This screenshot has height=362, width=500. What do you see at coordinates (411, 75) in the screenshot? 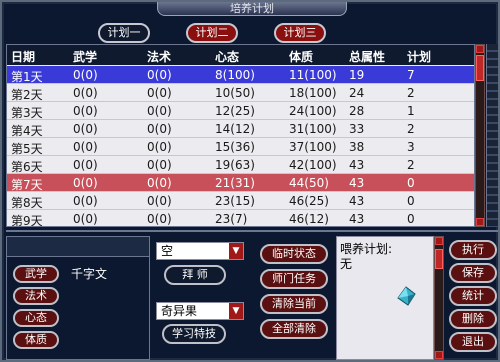
I see `row-plan: 7` at bounding box center [411, 75].